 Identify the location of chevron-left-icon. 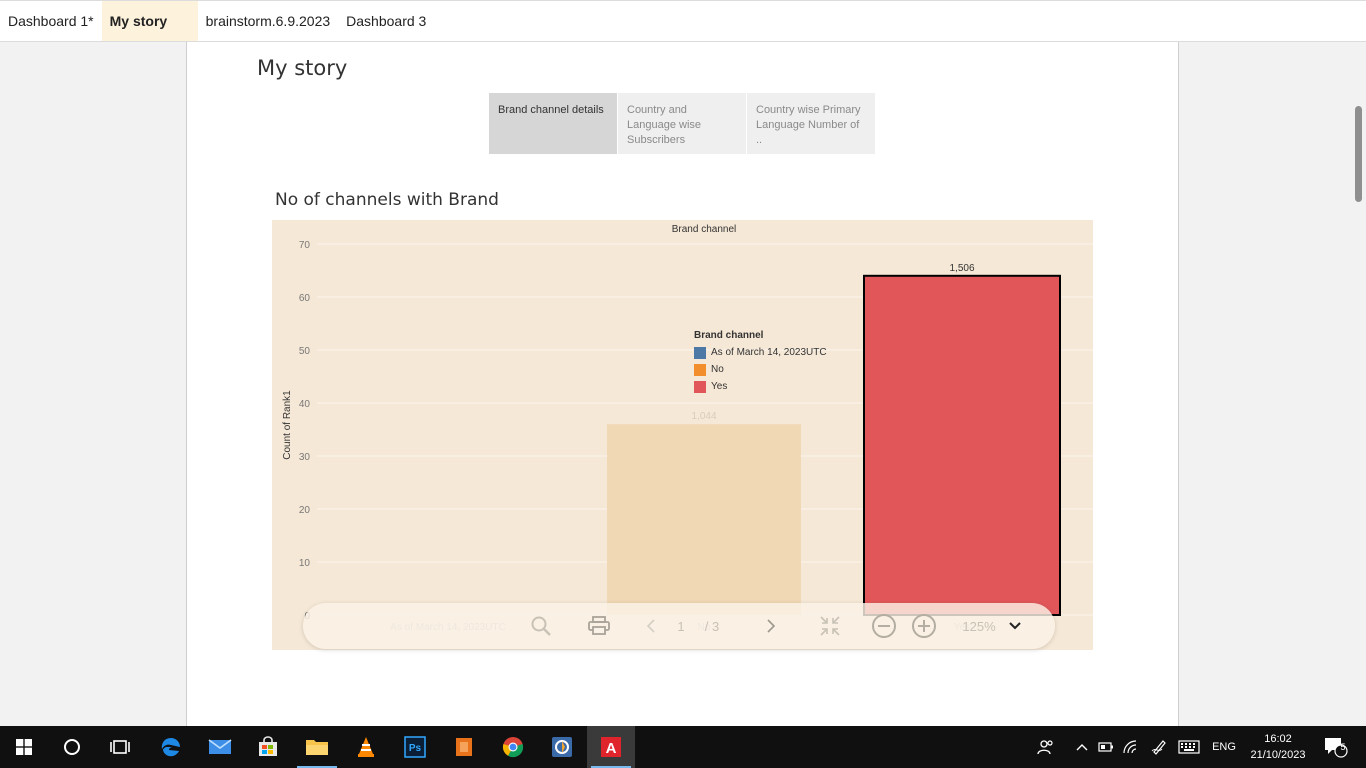
(650, 626).